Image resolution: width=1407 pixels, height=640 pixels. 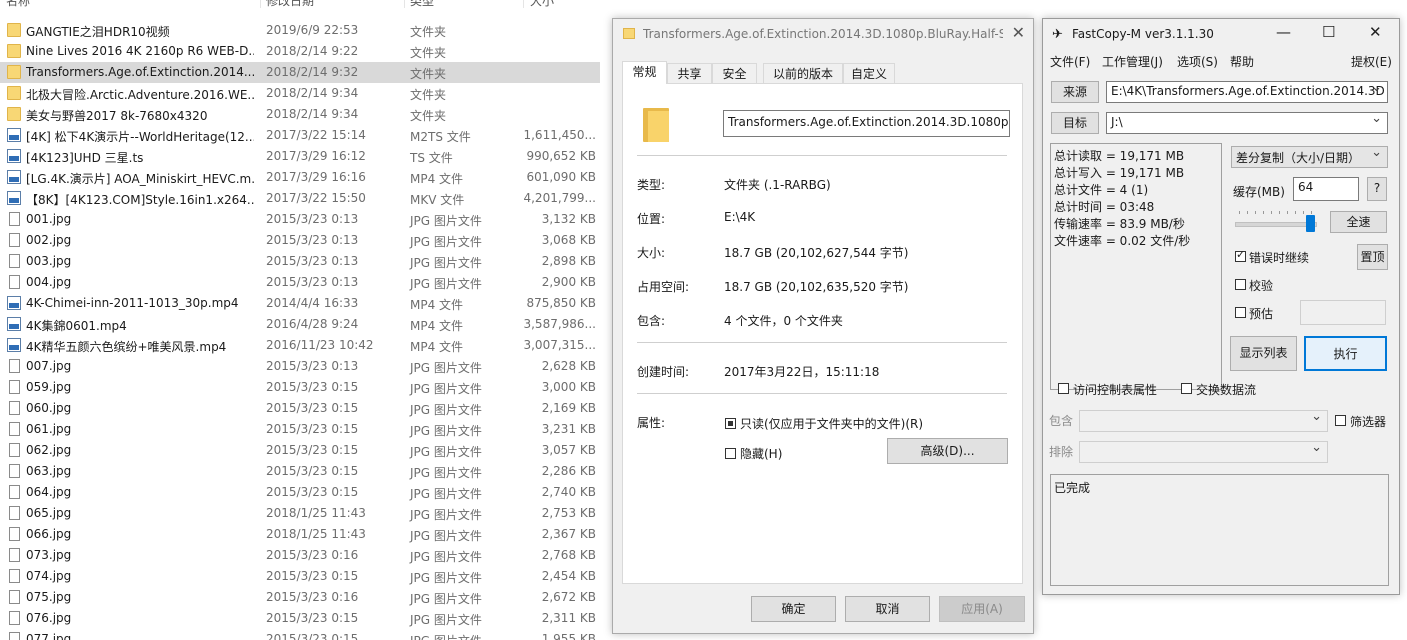 I want to click on copy-mode-select: 差分复制（大小/日期）, so click(x=1309, y=157).